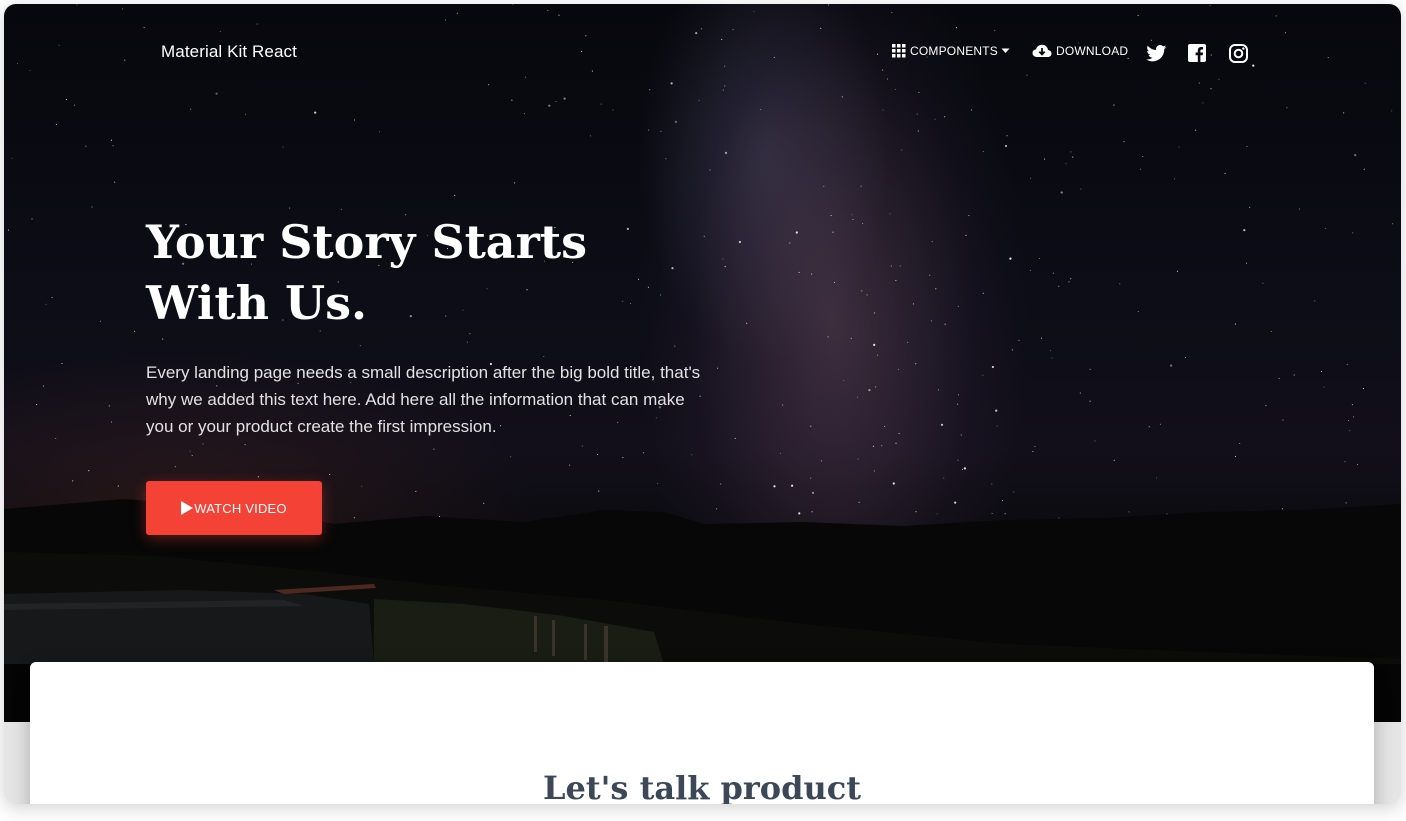  Describe the element at coordinates (187, 508) in the screenshot. I see `play-icon` at that location.